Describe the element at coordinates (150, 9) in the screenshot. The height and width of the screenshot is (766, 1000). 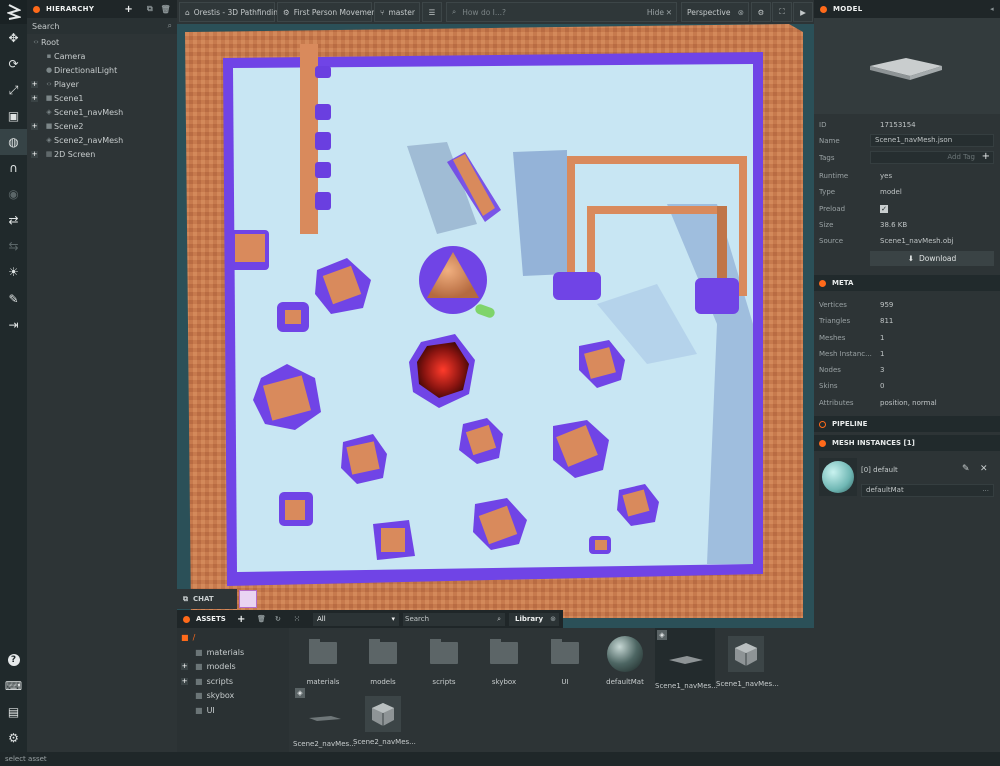
I see `duplicate-icon: ⧉` at that location.